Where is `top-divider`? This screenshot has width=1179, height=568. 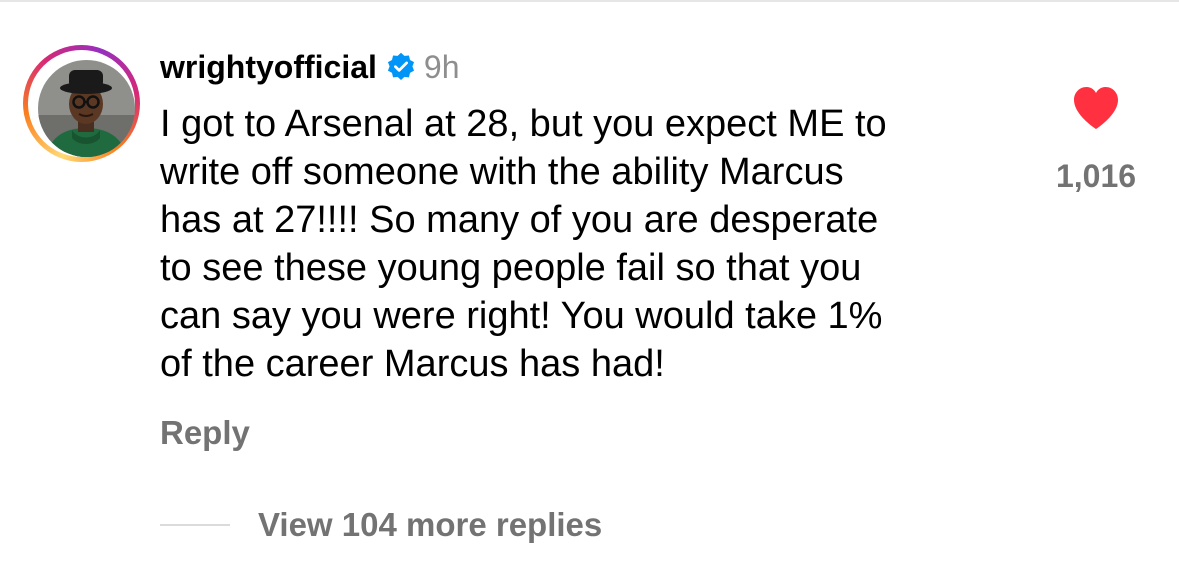 top-divider is located at coordinates (589, 1).